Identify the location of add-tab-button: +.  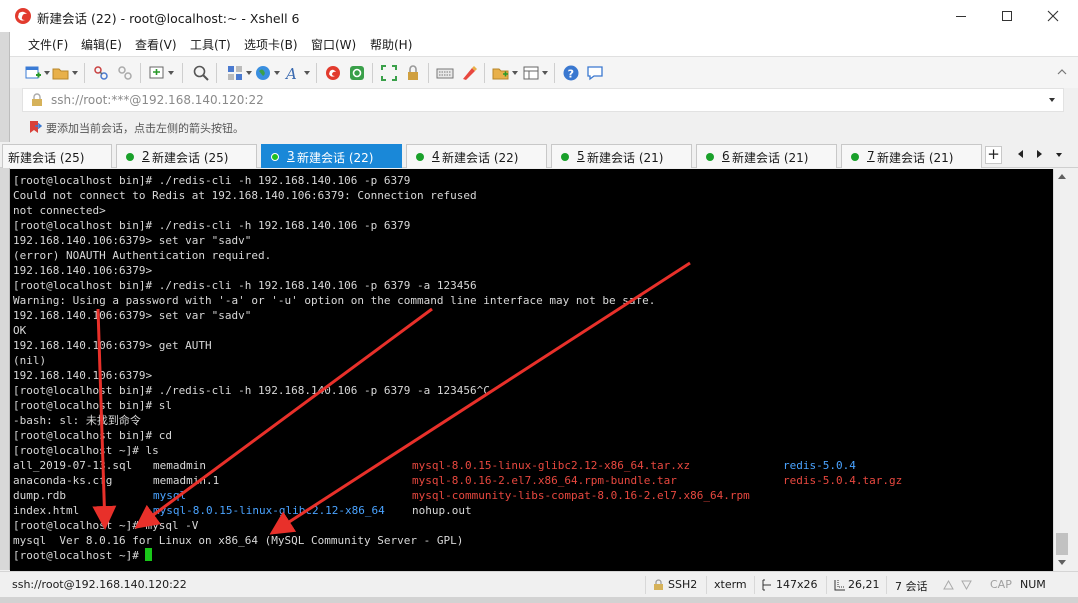
(993, 155).